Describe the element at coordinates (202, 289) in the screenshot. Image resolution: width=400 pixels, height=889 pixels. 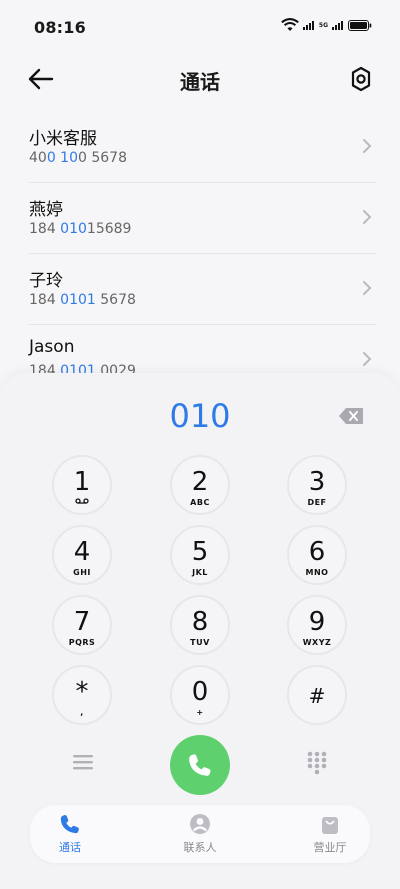
I see `contact-row: 子玲 184 0101 5678` at that location.